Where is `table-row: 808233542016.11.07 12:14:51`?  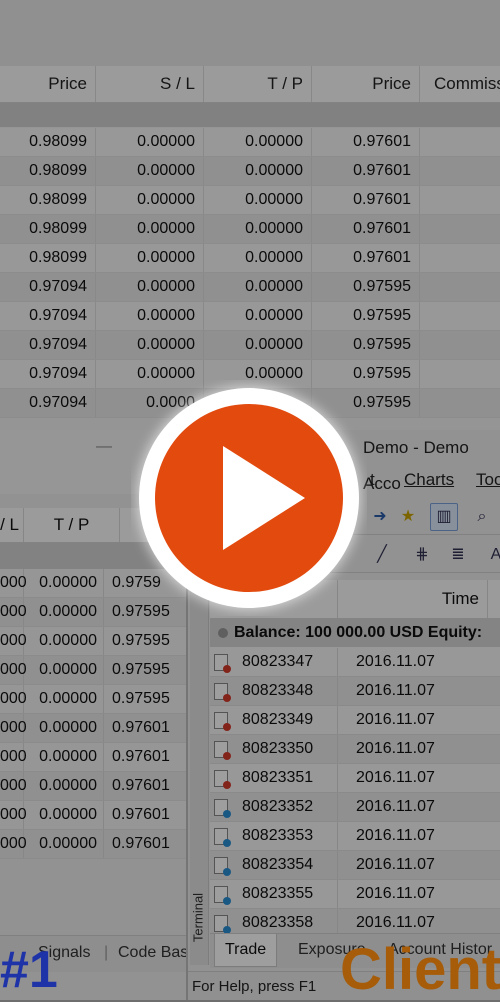 table-row: 808233542016.11.07 12:14:51 is located at coordinates (355, 876).